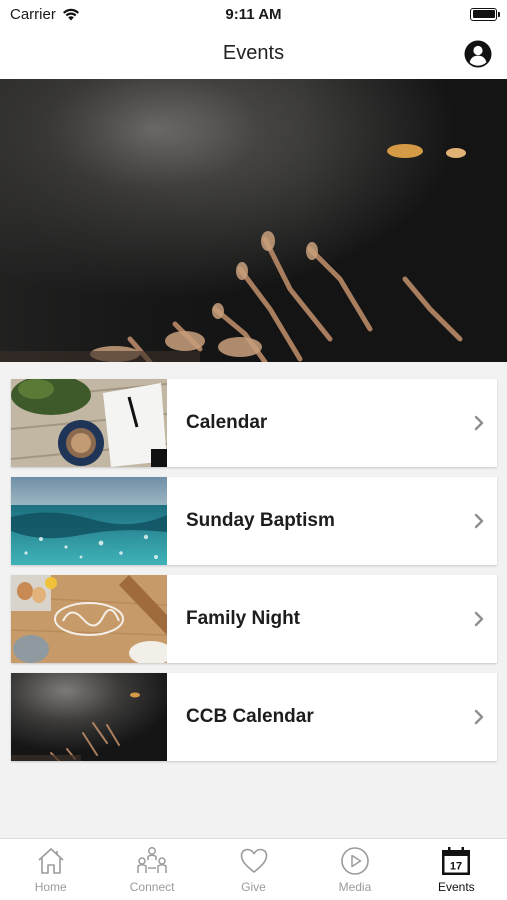 Image resolution: width=507 pixels, height=900 pixels. What do you see at coordinates (456, 867) in the screenshot?
I see `calendar-badge-number: 17` at bounding box center [456, 867].